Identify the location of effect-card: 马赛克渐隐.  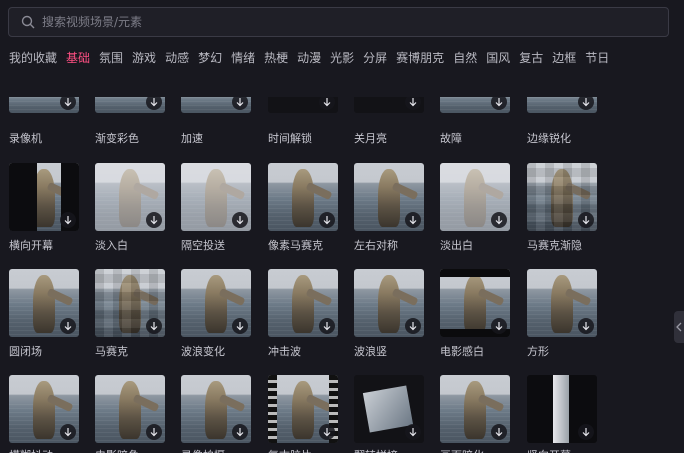
(567, 207).